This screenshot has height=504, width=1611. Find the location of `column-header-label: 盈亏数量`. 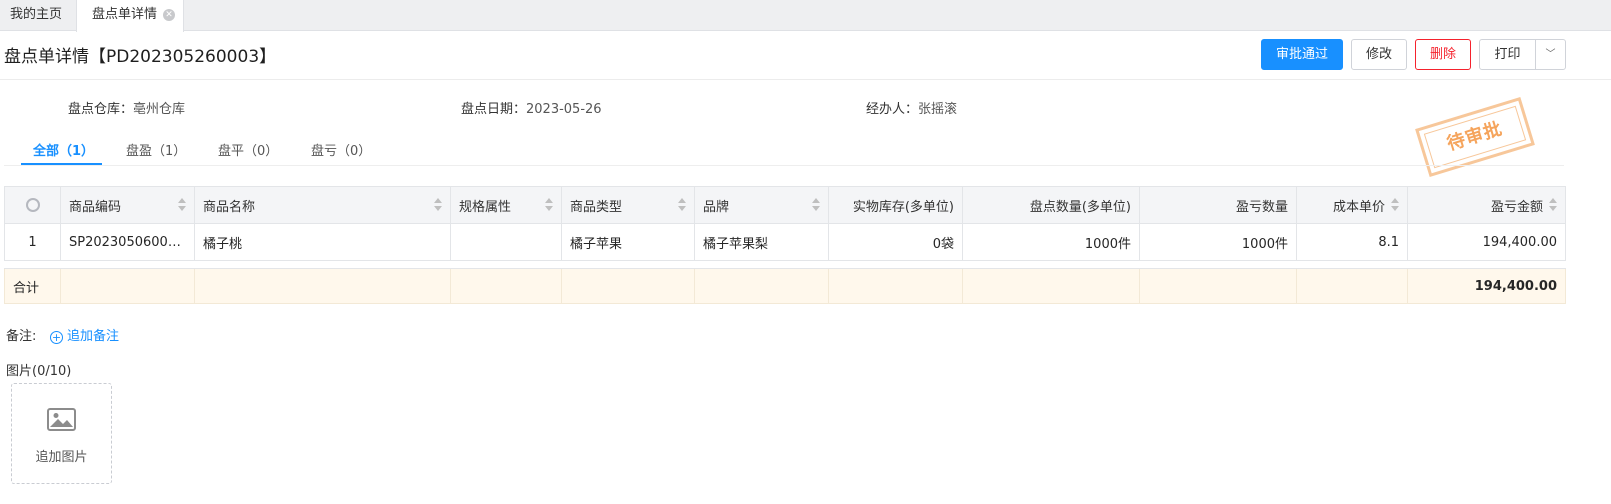

column-header-label: 盈亏数量 is located at coordinates (1261, 207).